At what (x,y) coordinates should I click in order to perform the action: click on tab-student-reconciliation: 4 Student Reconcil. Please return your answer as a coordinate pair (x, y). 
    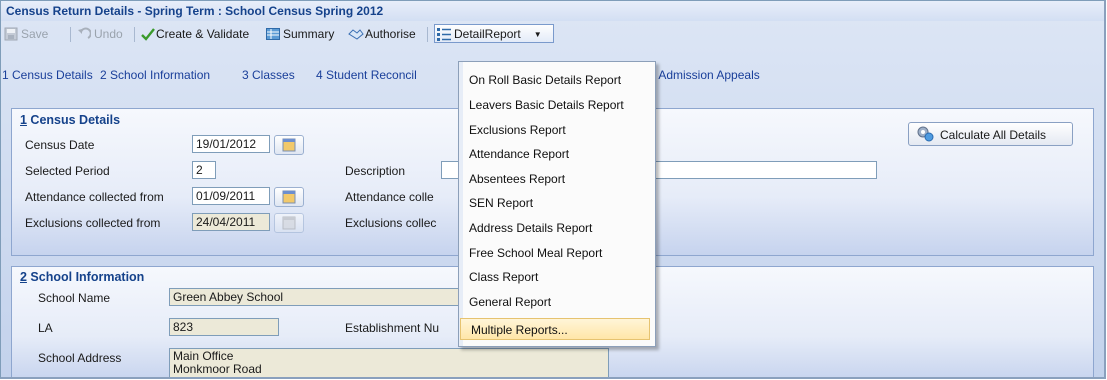
    Looking at the image, I should click on (366, 75).